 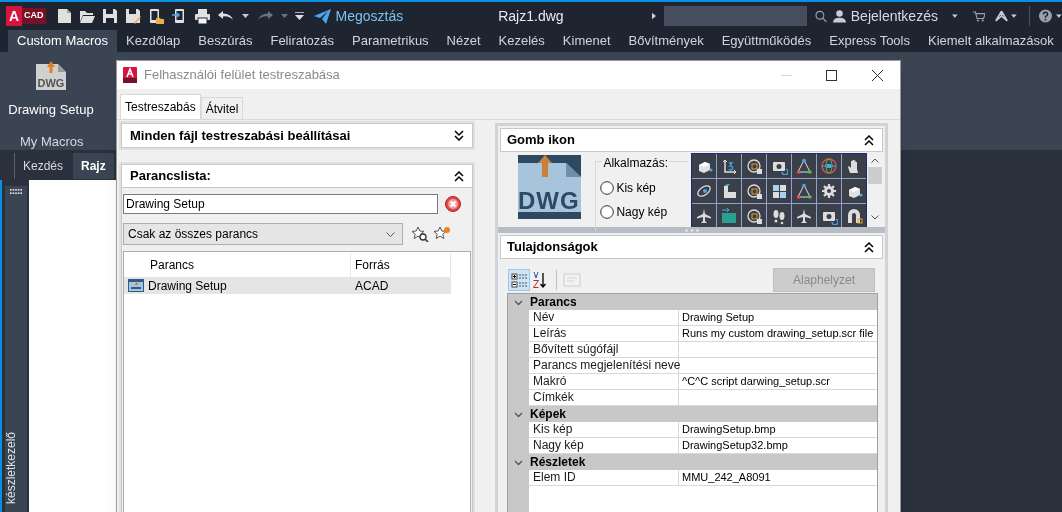 What do you see at coordinates (604, 366) in the screenshot?
I see `property-name: Parancs megjelenítési neve` at bounding box center [604, 366].